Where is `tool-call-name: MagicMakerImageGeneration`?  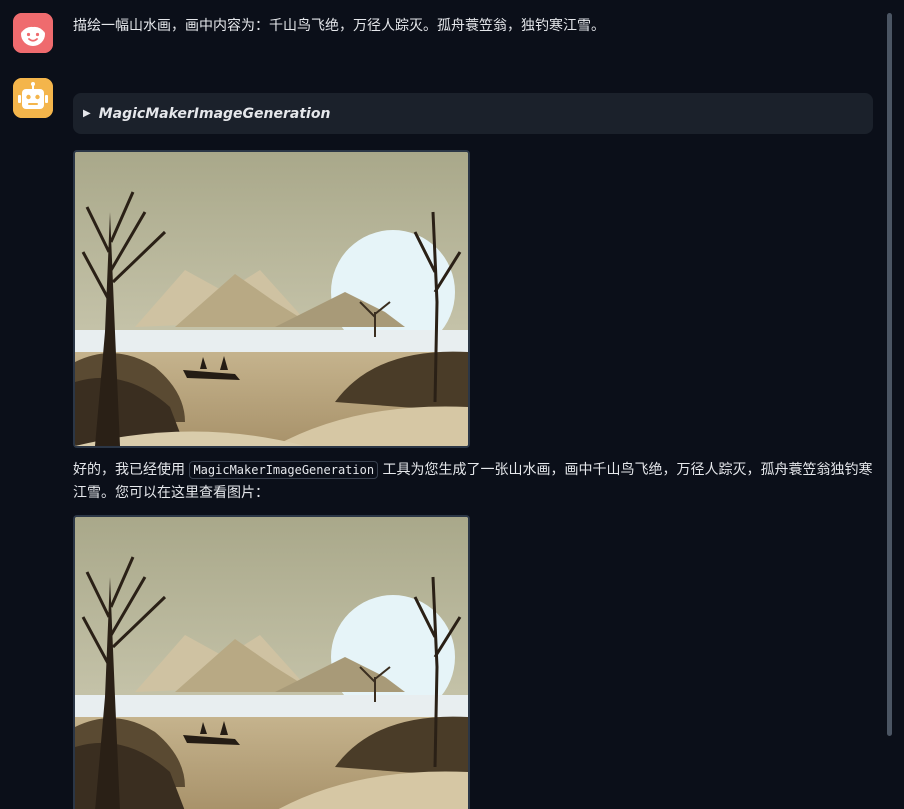
tool-call-name: MagicMakerImageGeneration is located at coordinates (214, 113).